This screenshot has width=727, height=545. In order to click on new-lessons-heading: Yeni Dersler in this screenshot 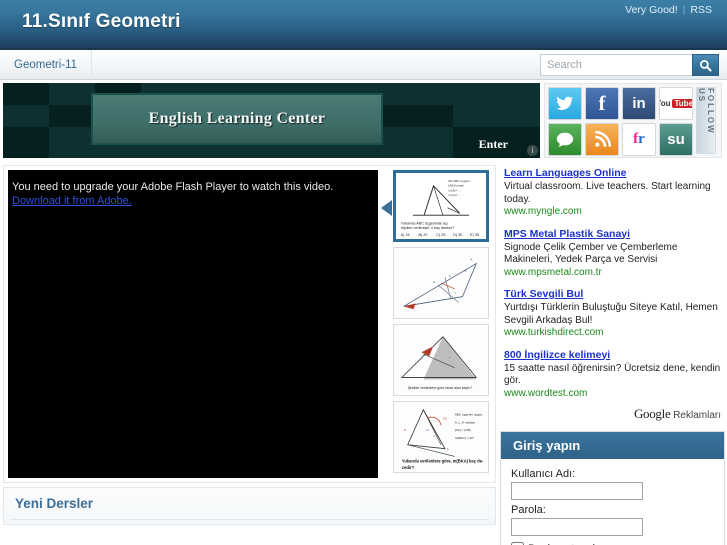, I will do `click(54, 503)`.